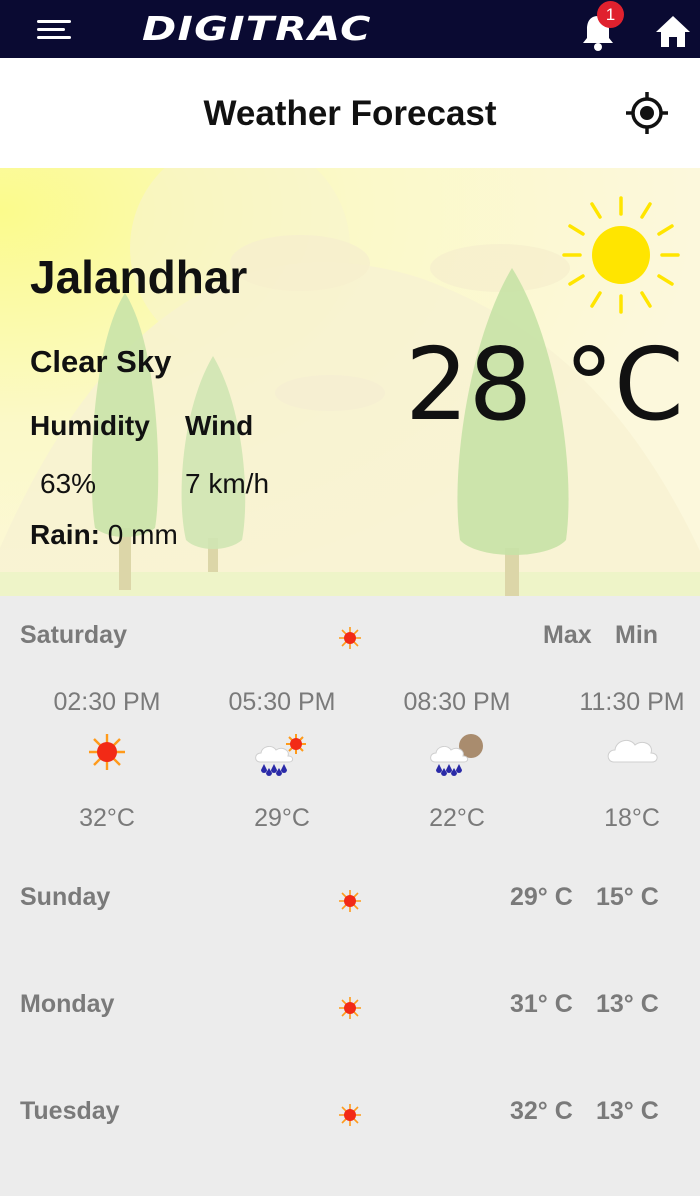 This screenshot has height=1196, width=700. I want to click on daily-min-temp: 15° C, so click(627, 897).